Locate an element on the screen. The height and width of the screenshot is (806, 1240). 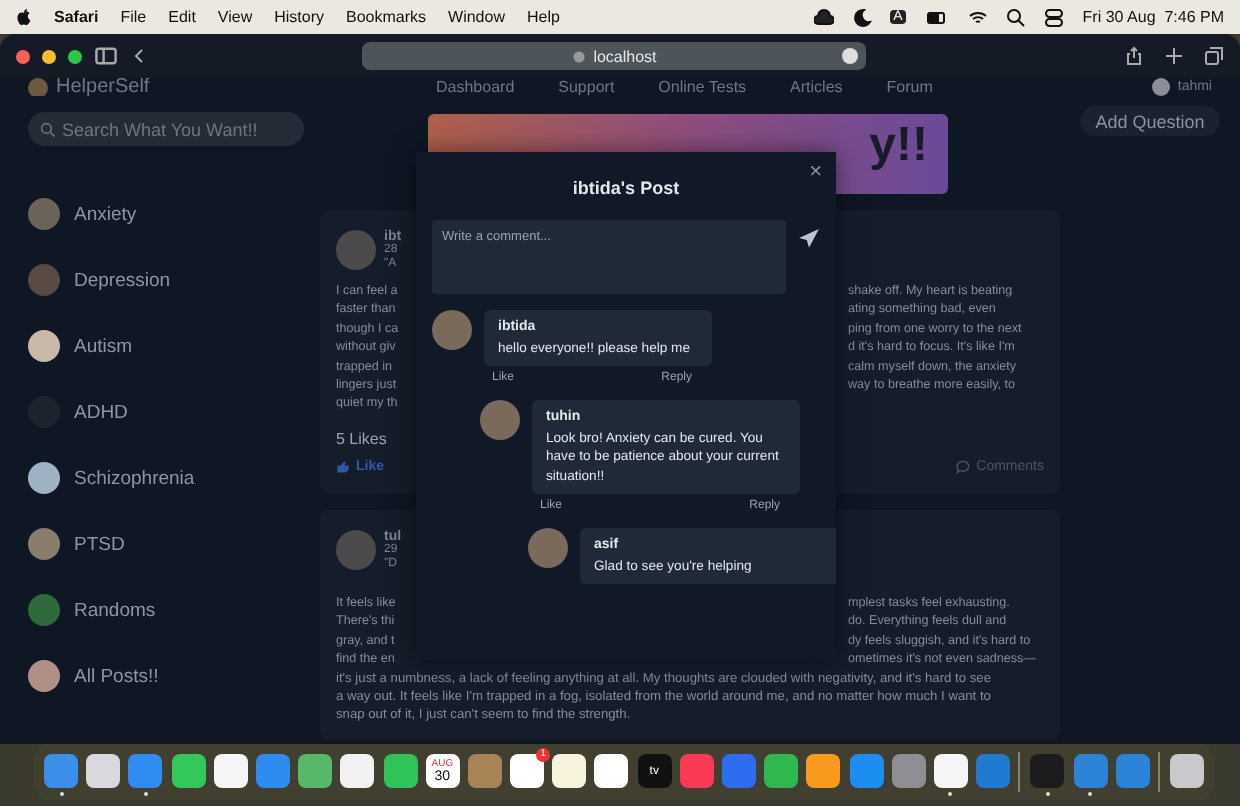
battery-icon is located at coordinates (937, 17).